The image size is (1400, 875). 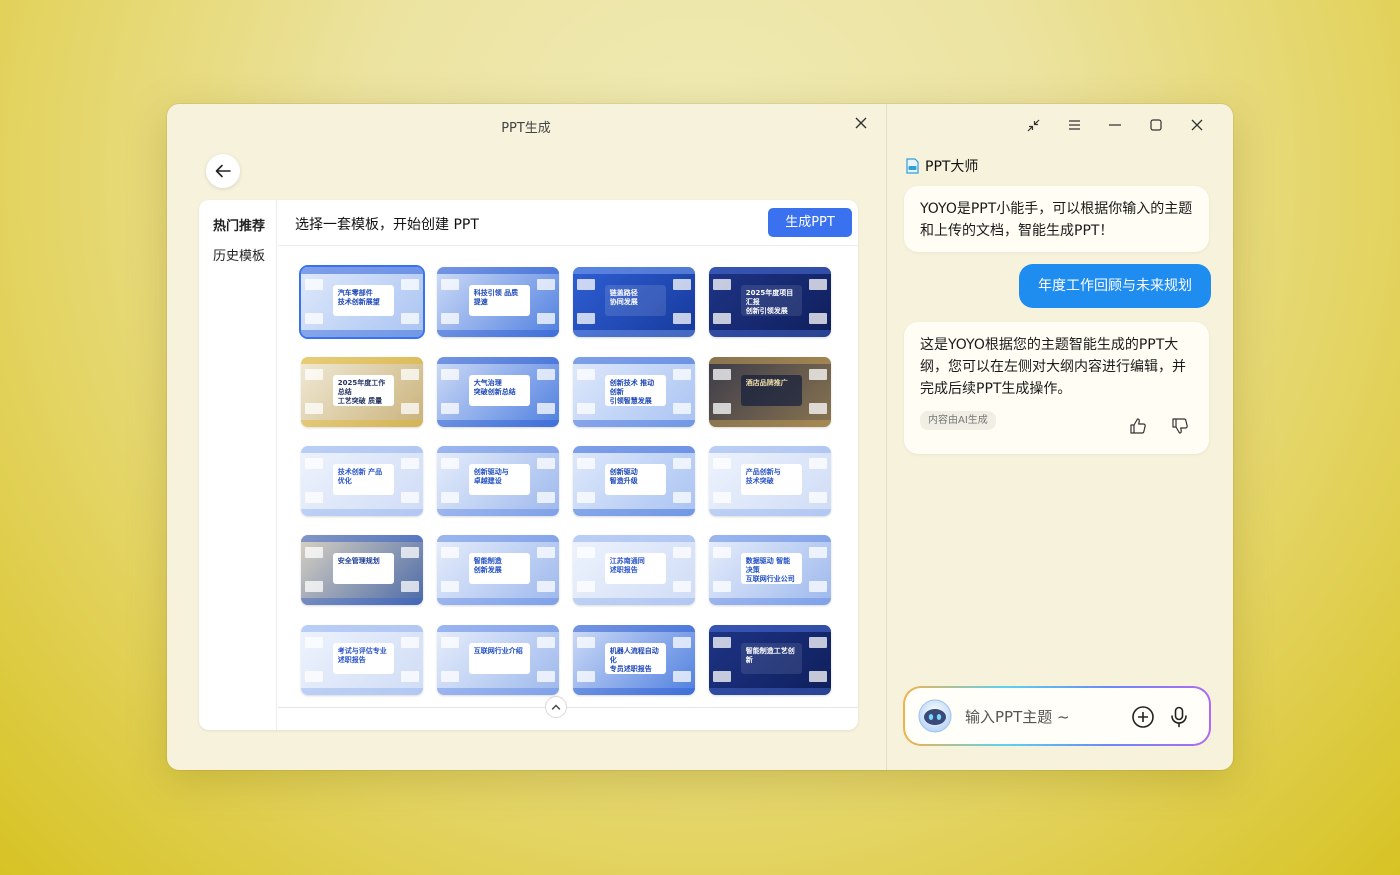 What do you see at coordinates (1179, 717) in the screenshot?
I see `voice-input-button` at bounding box center [1179, 717].